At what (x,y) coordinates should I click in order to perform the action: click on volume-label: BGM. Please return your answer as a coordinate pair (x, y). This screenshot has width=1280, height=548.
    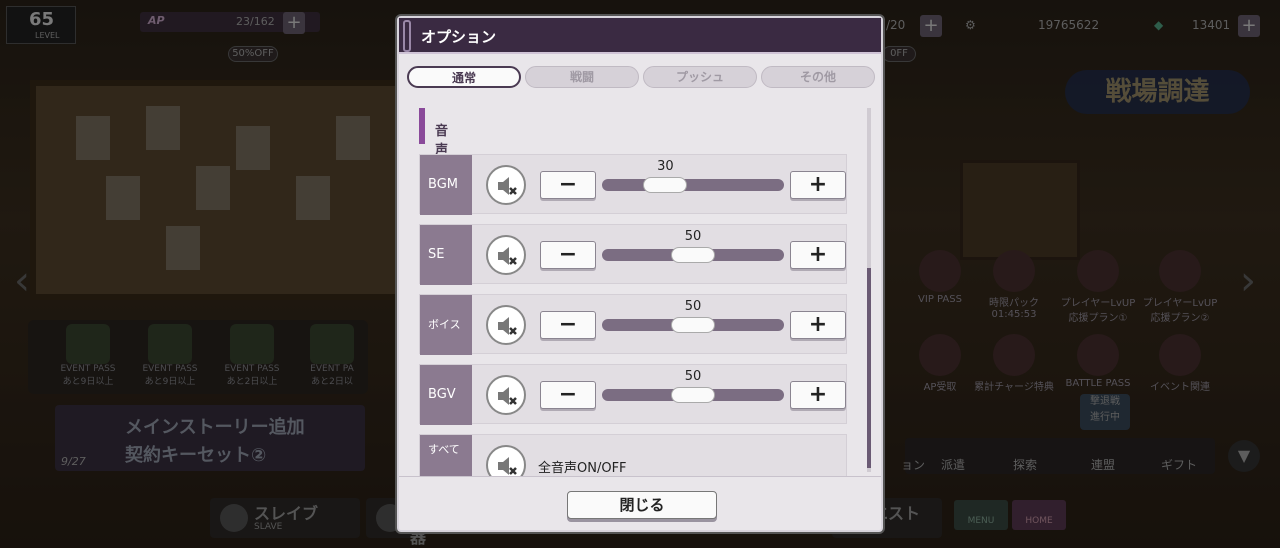
    Looking at the image, I should click on (446, 185).